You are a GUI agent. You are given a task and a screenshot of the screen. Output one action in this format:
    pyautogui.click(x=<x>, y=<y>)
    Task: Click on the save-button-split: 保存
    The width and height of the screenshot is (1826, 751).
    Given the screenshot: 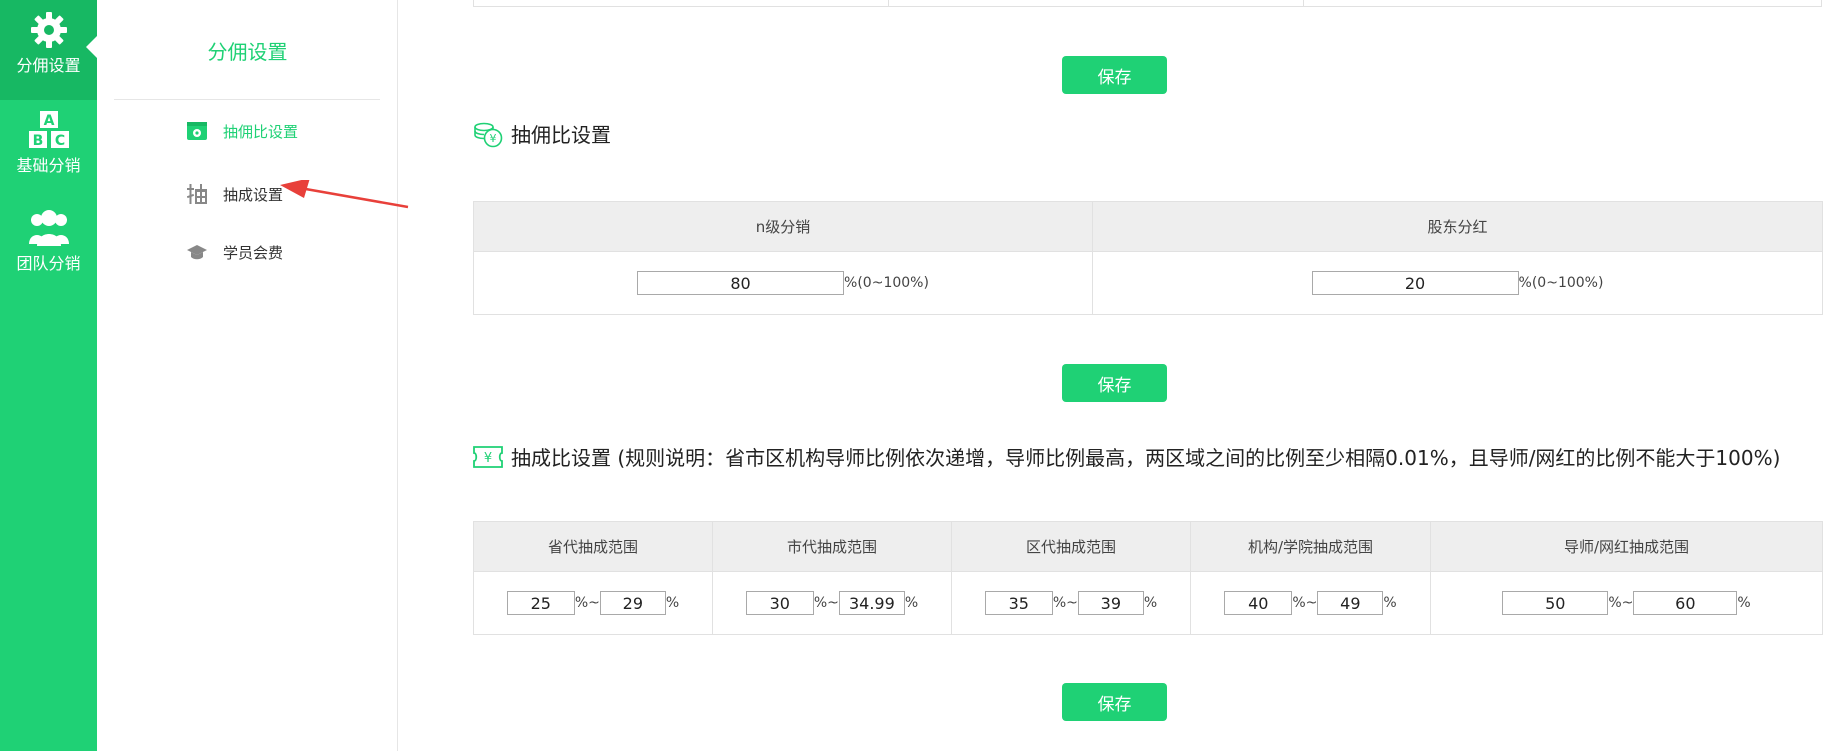 What is the action you would take?
    pyautogui.click(x=1114, y=702)
    